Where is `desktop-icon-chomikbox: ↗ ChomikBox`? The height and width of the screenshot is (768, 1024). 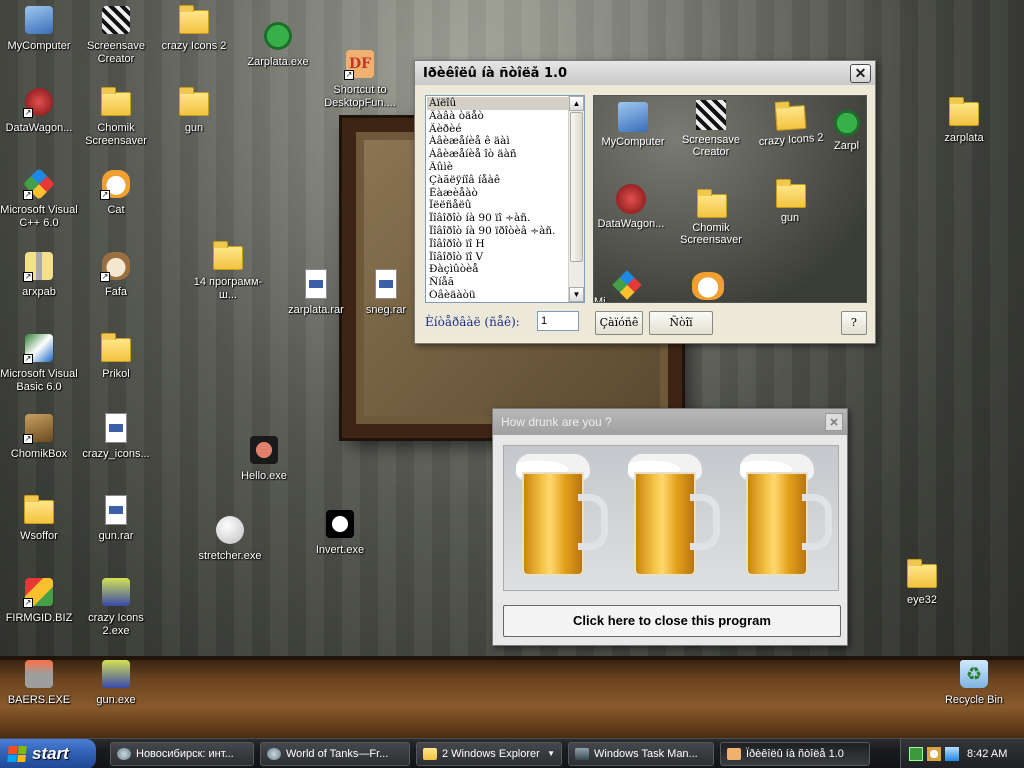 desktop-icon-chomikbox: ↗ ChomikBox is located at coordinates (40, 436).